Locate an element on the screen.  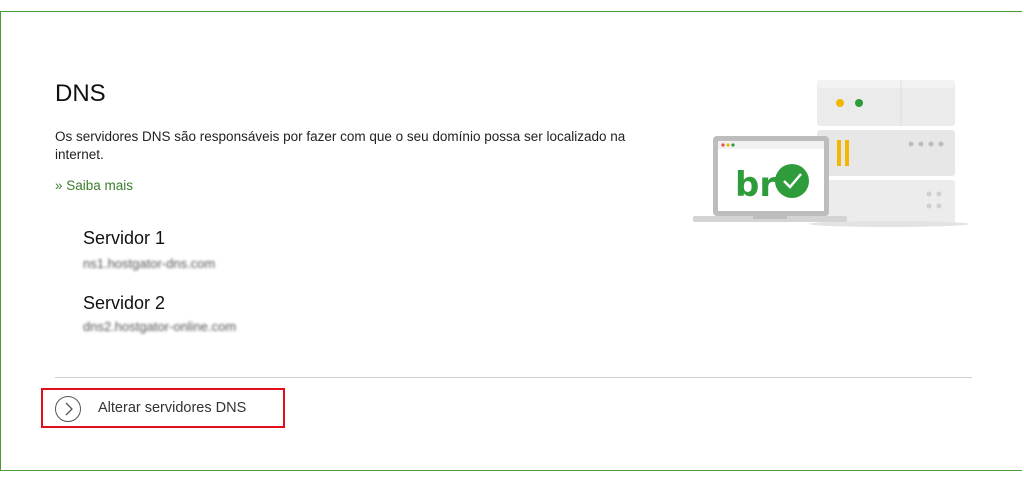
dns-illustration: br is located at coordinates (830, 154).